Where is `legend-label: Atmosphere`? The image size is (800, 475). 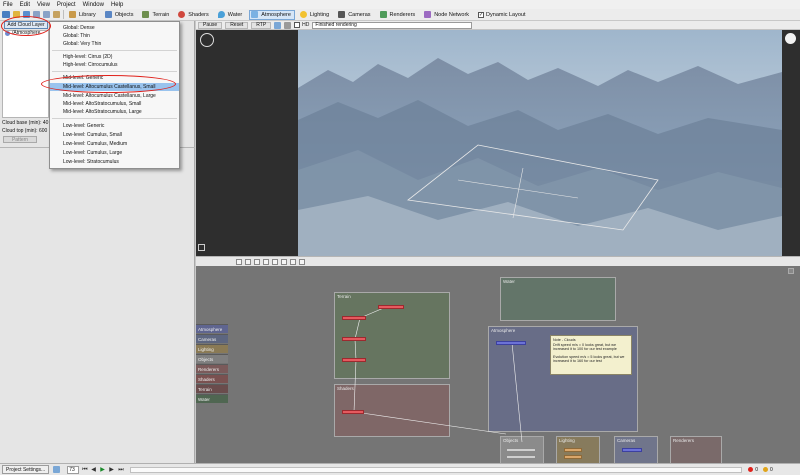
legend-label: Atmosphere is located at coordinates (210, 329).